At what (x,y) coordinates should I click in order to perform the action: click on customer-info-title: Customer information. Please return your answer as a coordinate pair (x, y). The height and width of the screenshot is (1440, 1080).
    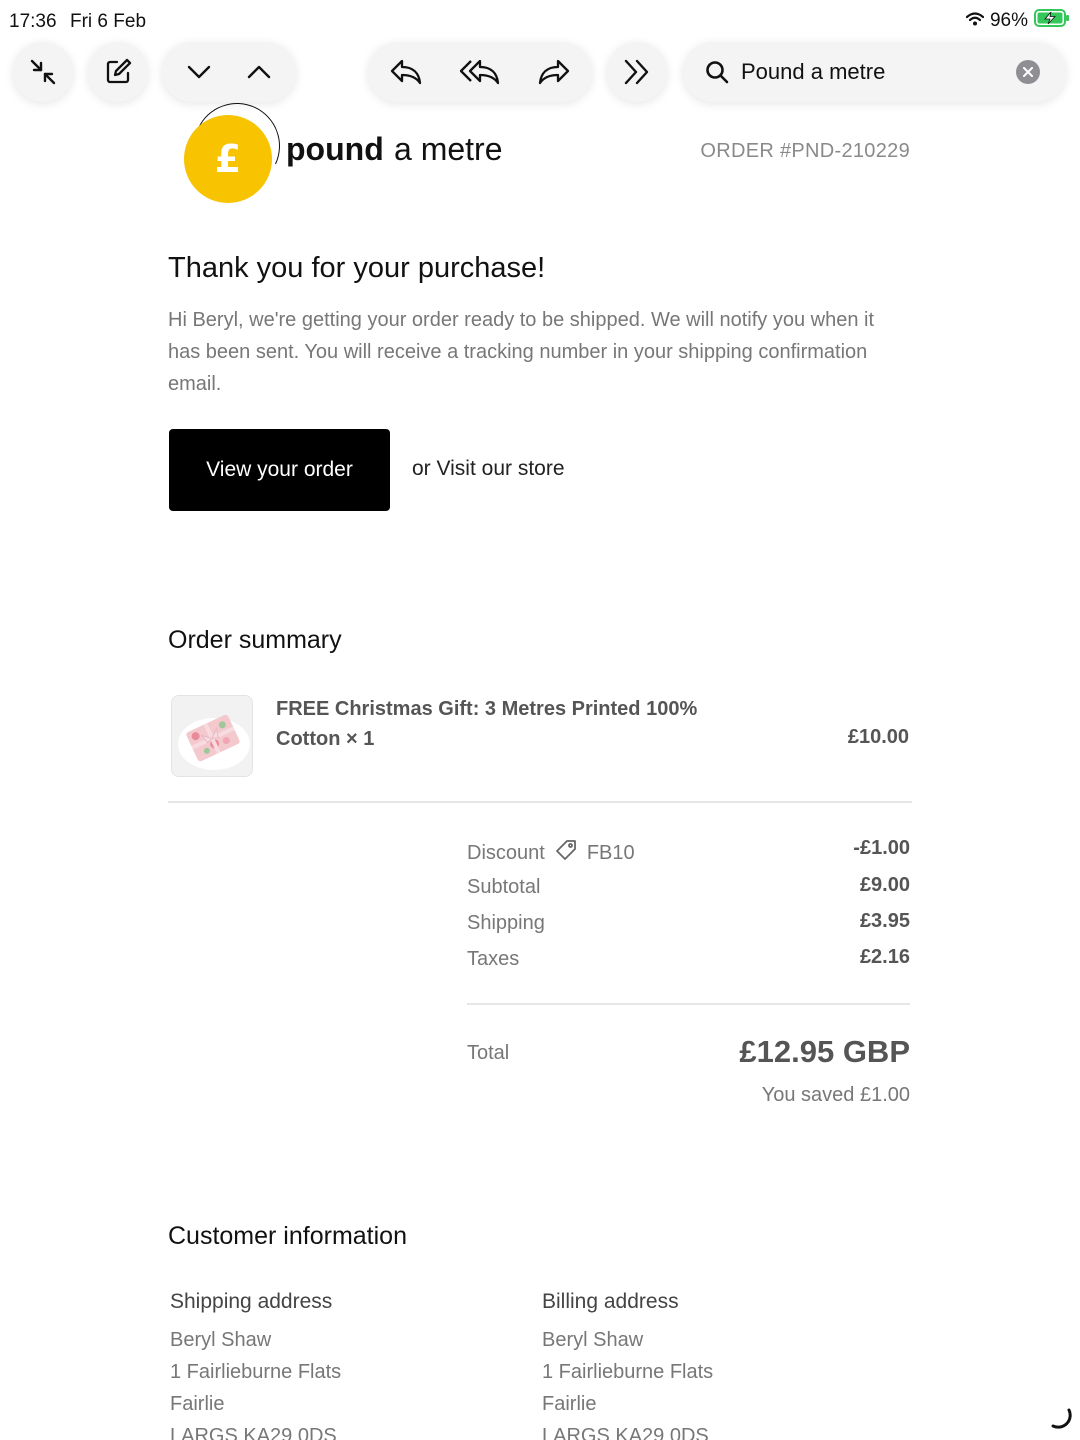
    Looking at the image, I should click on (287, 1236).